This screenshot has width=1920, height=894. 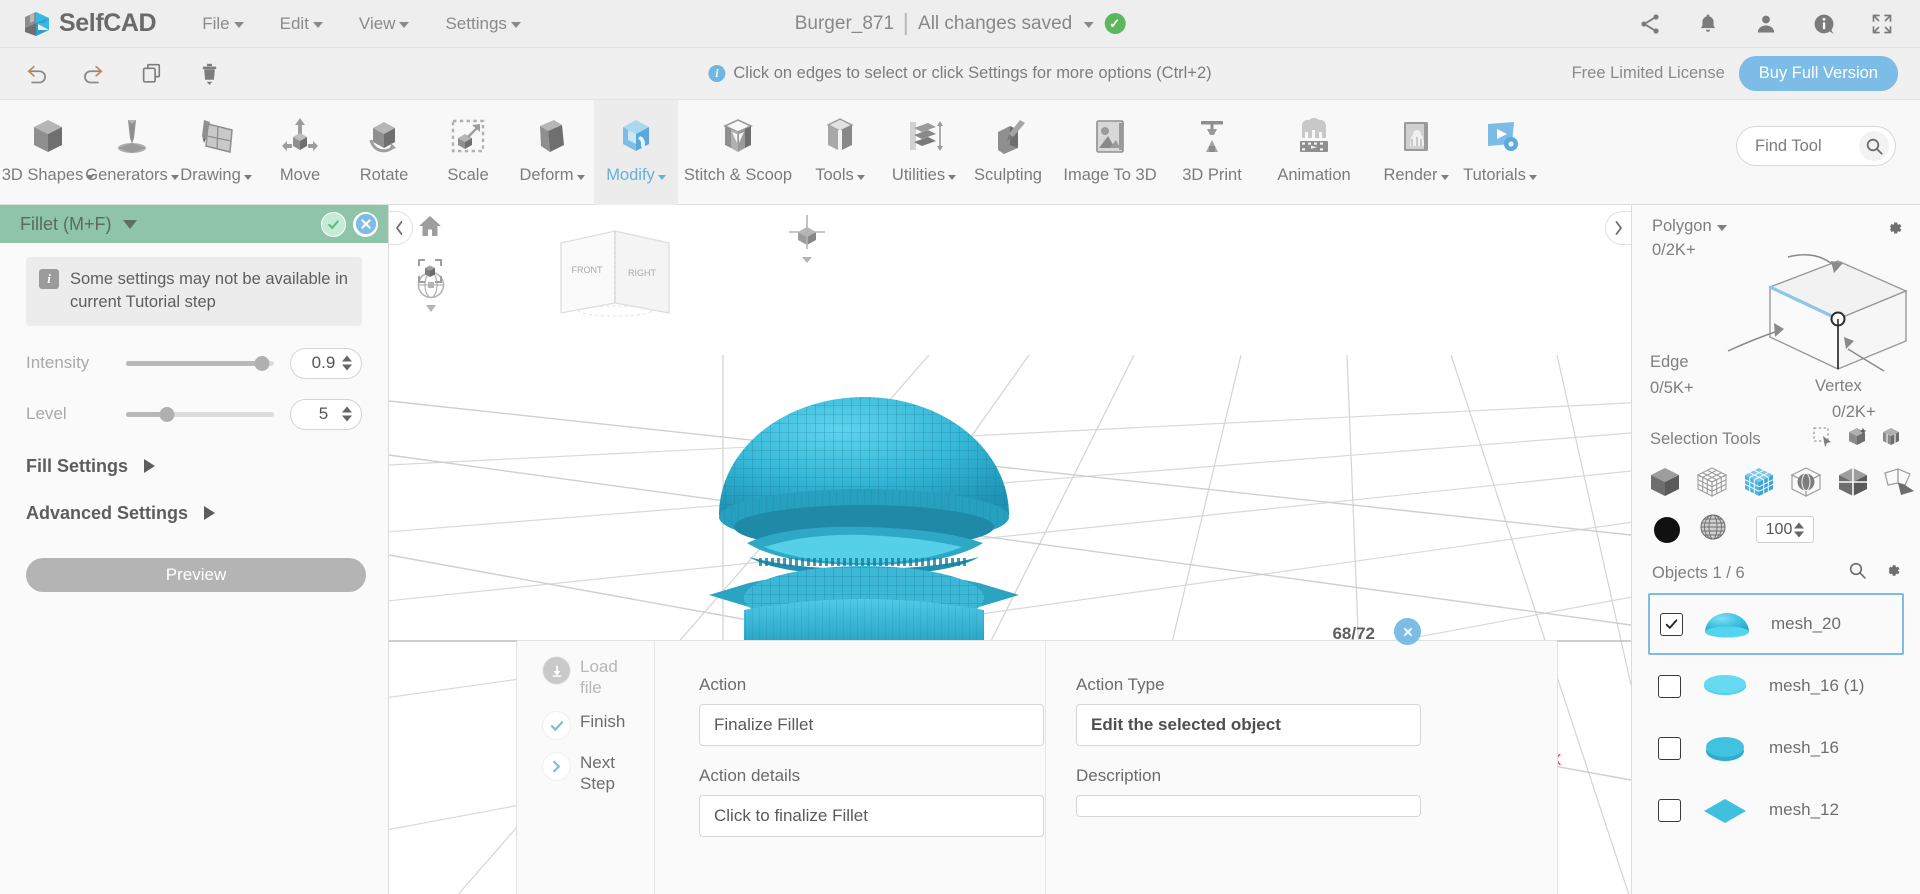 I want to click on add-select-icon, so click(x=1857, y=439).